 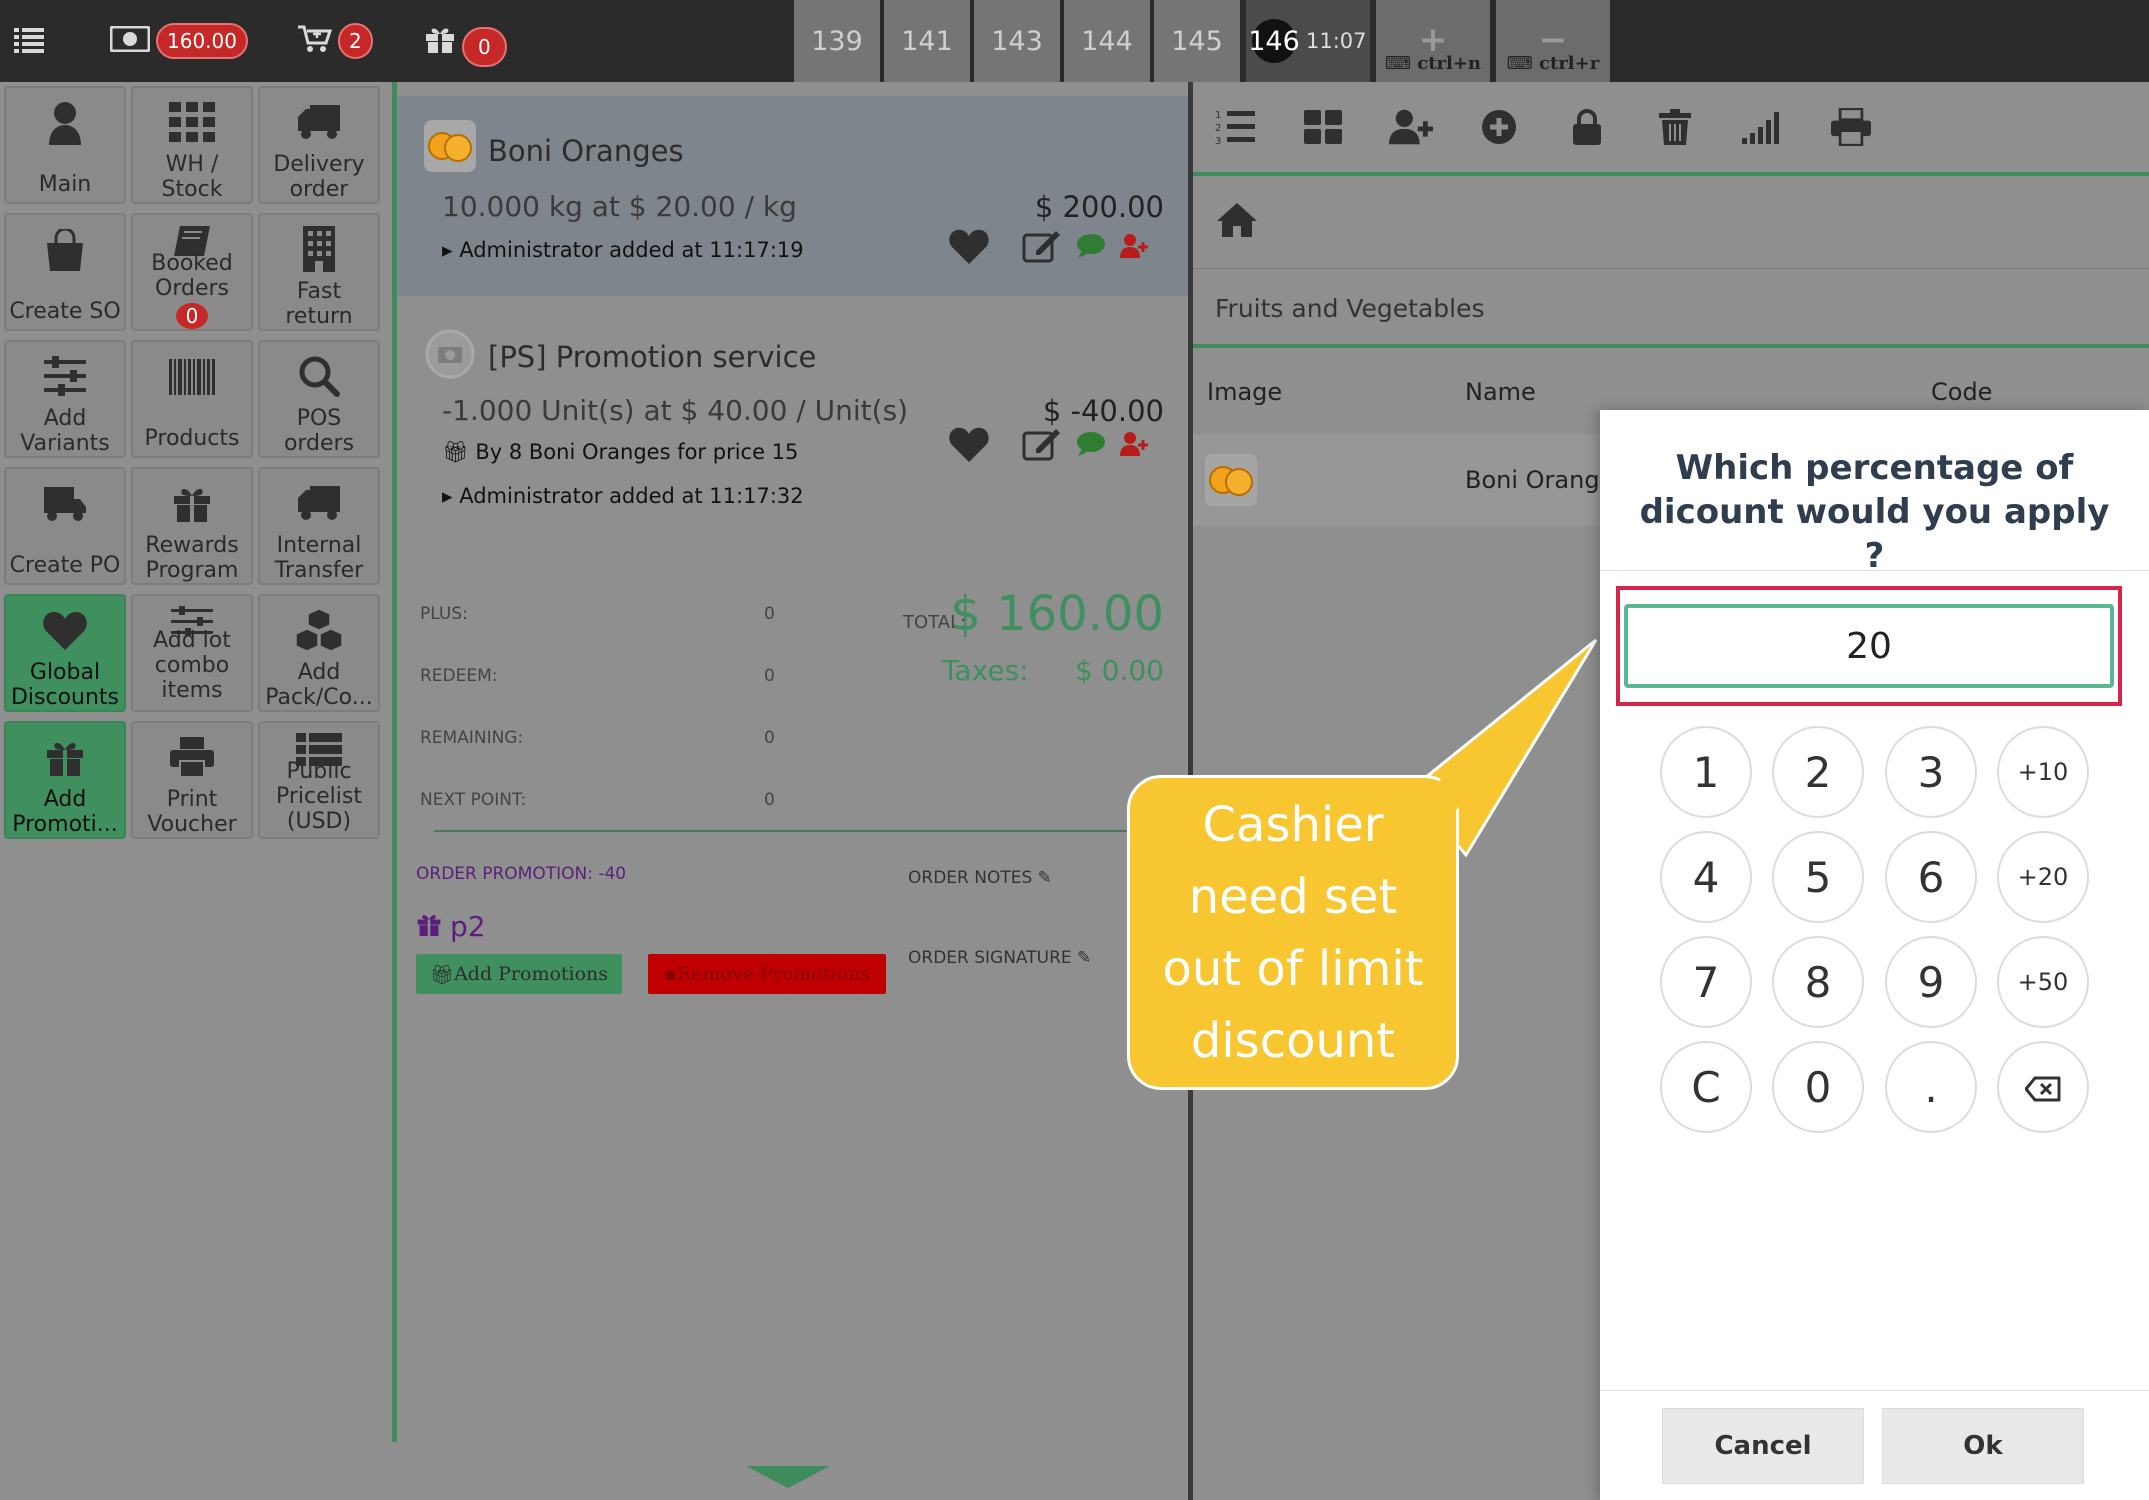 What do you see at coordinates (1869, 646) in the screenshot?
I see `discount-percentage-input` at bounding box center [1869, 646].